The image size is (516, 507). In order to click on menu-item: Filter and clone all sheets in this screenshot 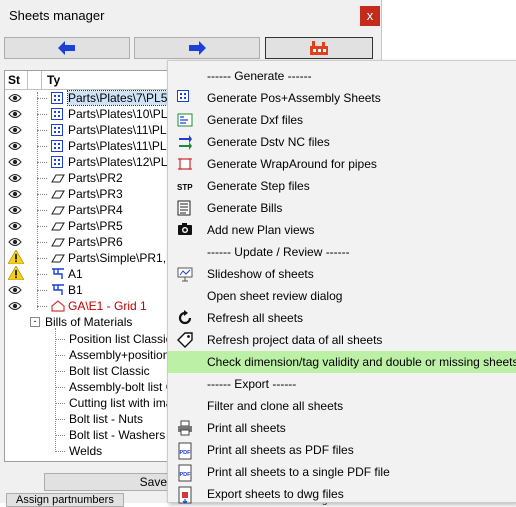, I will do `click(342, 406)`.